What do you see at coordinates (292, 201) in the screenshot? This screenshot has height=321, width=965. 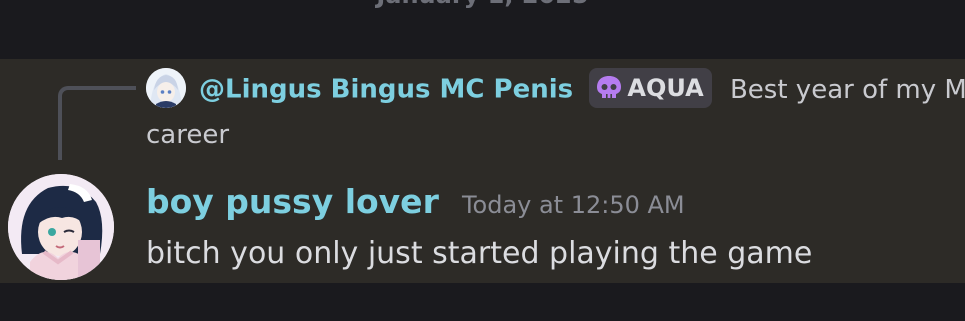 I see `author-username: boy pussy lover` at bounding box center [292, 201].